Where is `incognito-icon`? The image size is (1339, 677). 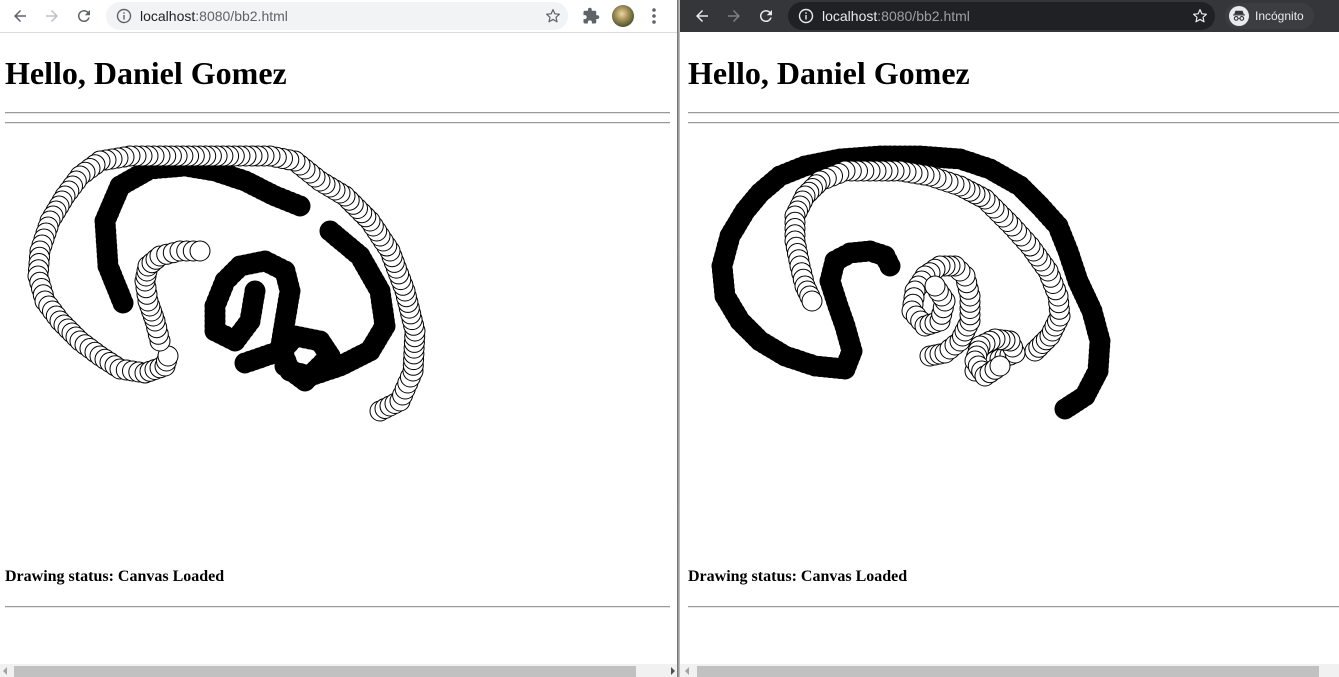 incognito-icon is located at coordinates (1239, 16).